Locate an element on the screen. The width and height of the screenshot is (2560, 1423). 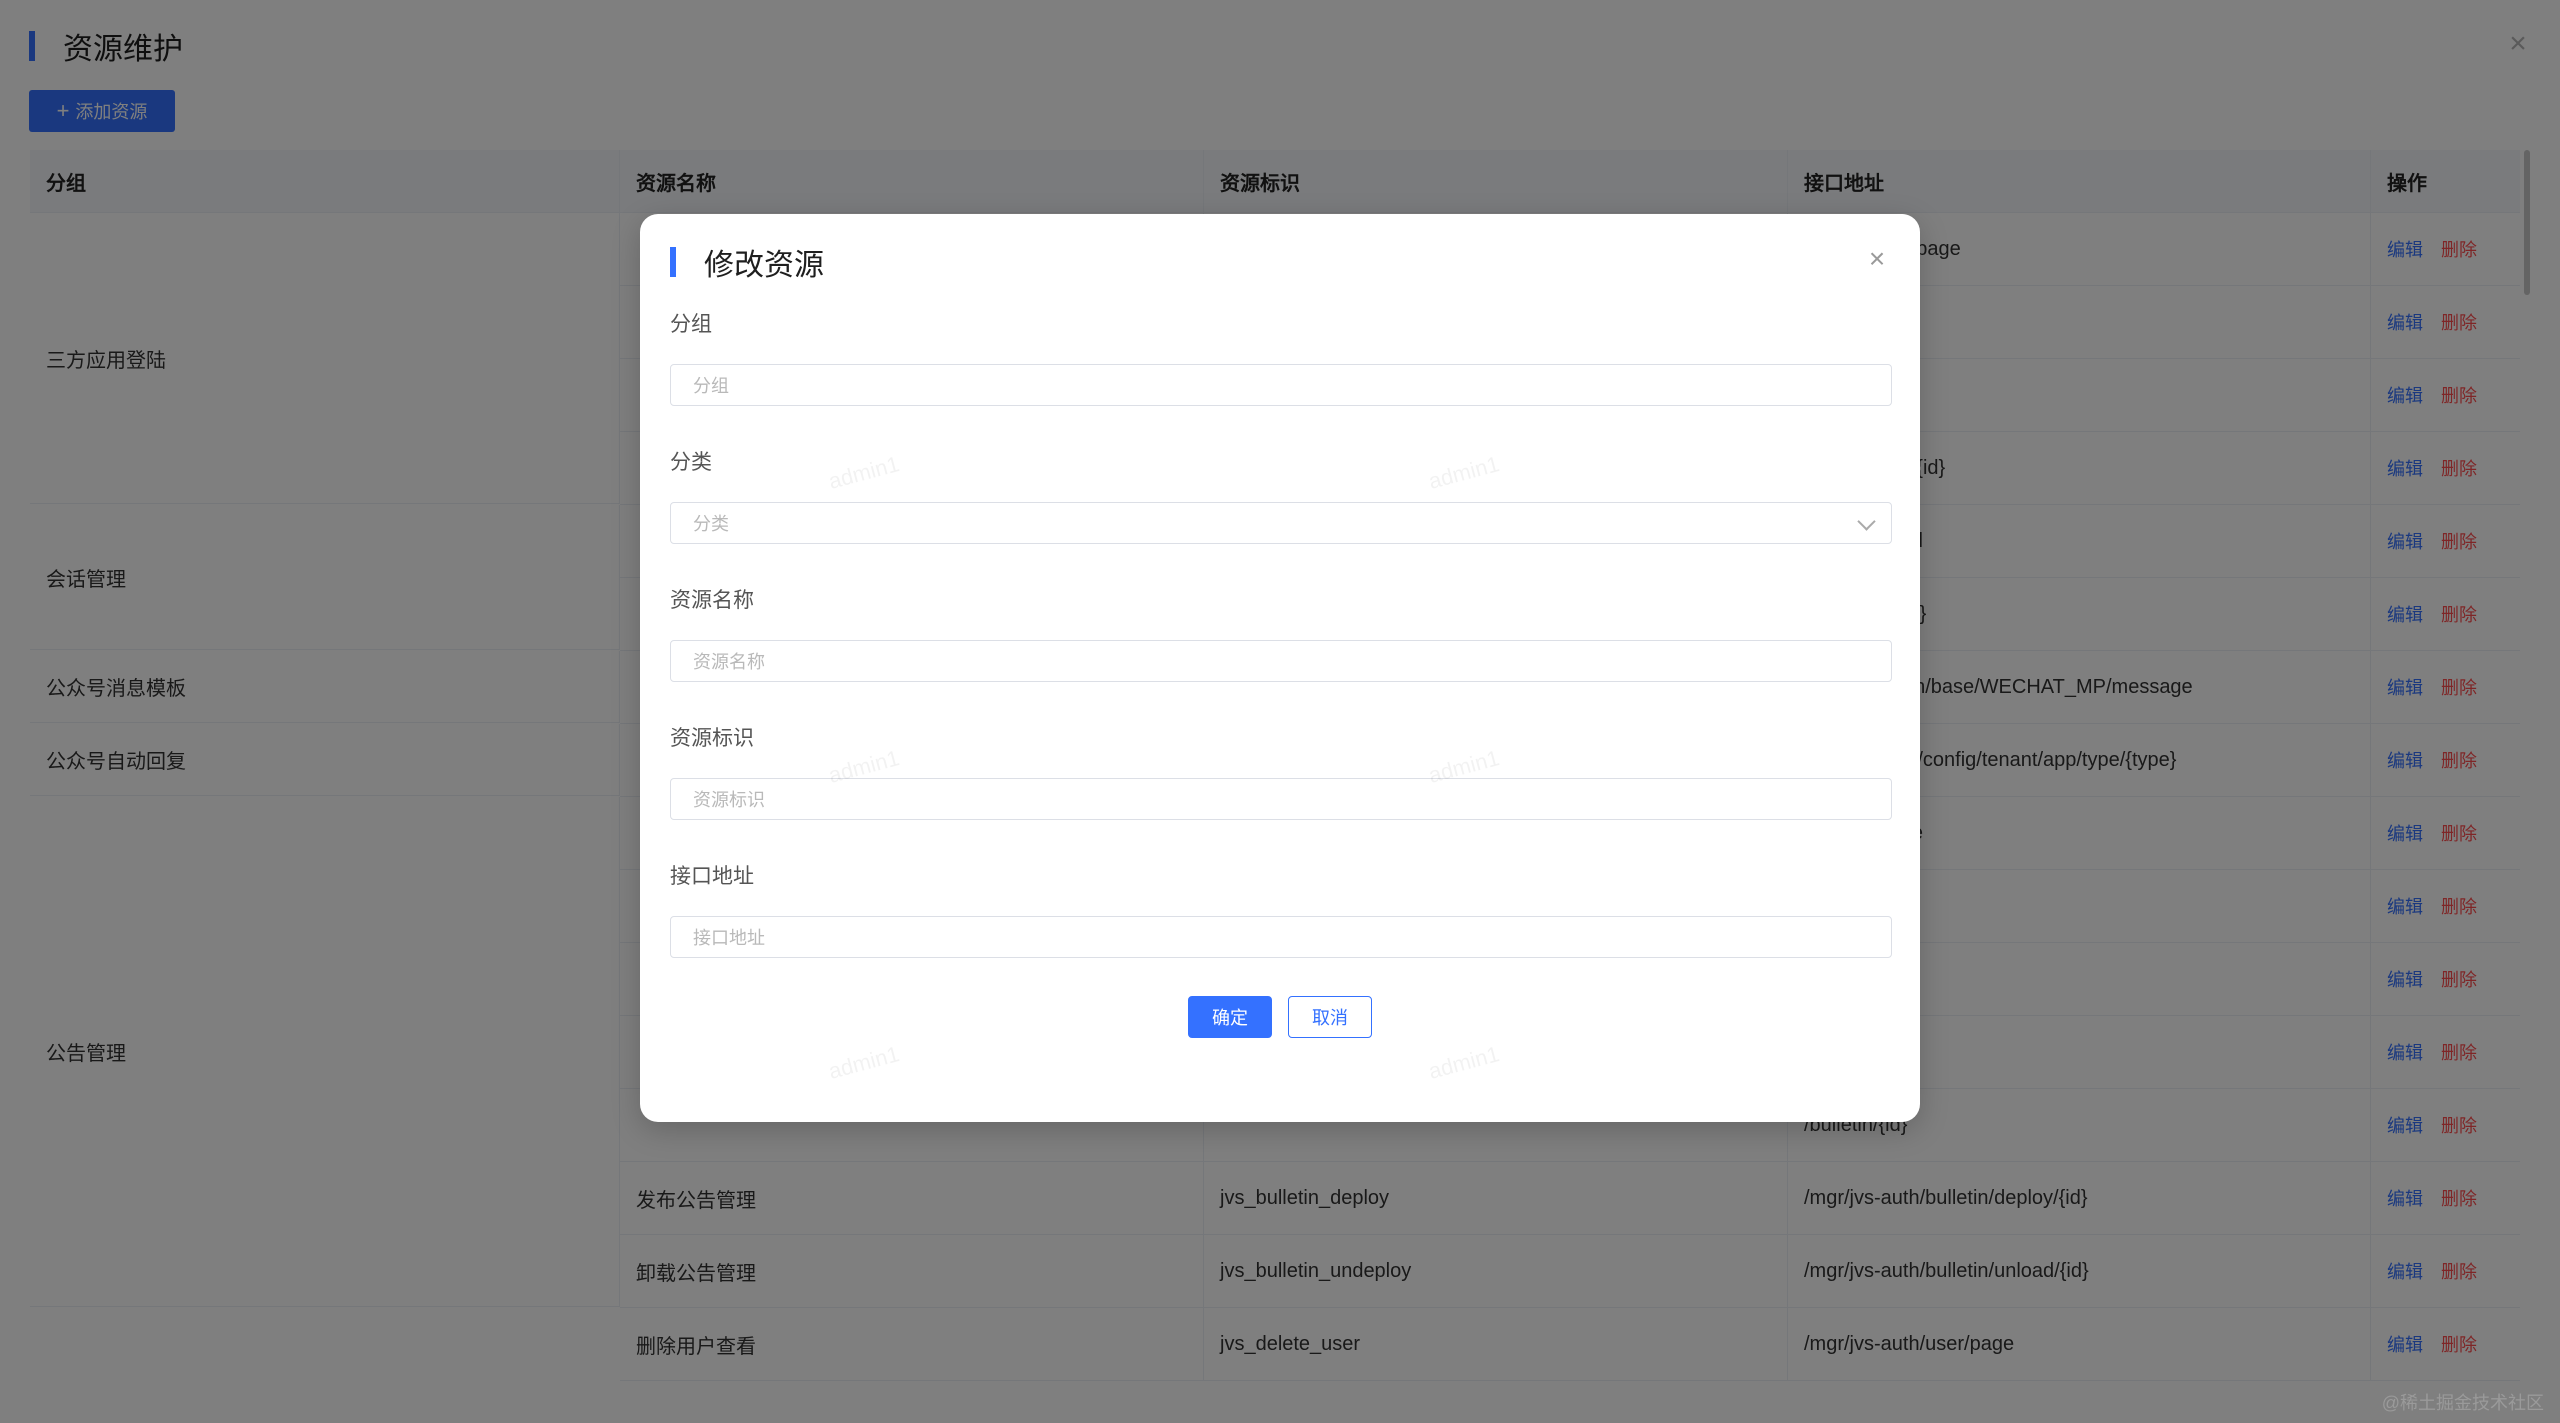
confirm-button: 确定 is located at coordinates (1230, 1017).